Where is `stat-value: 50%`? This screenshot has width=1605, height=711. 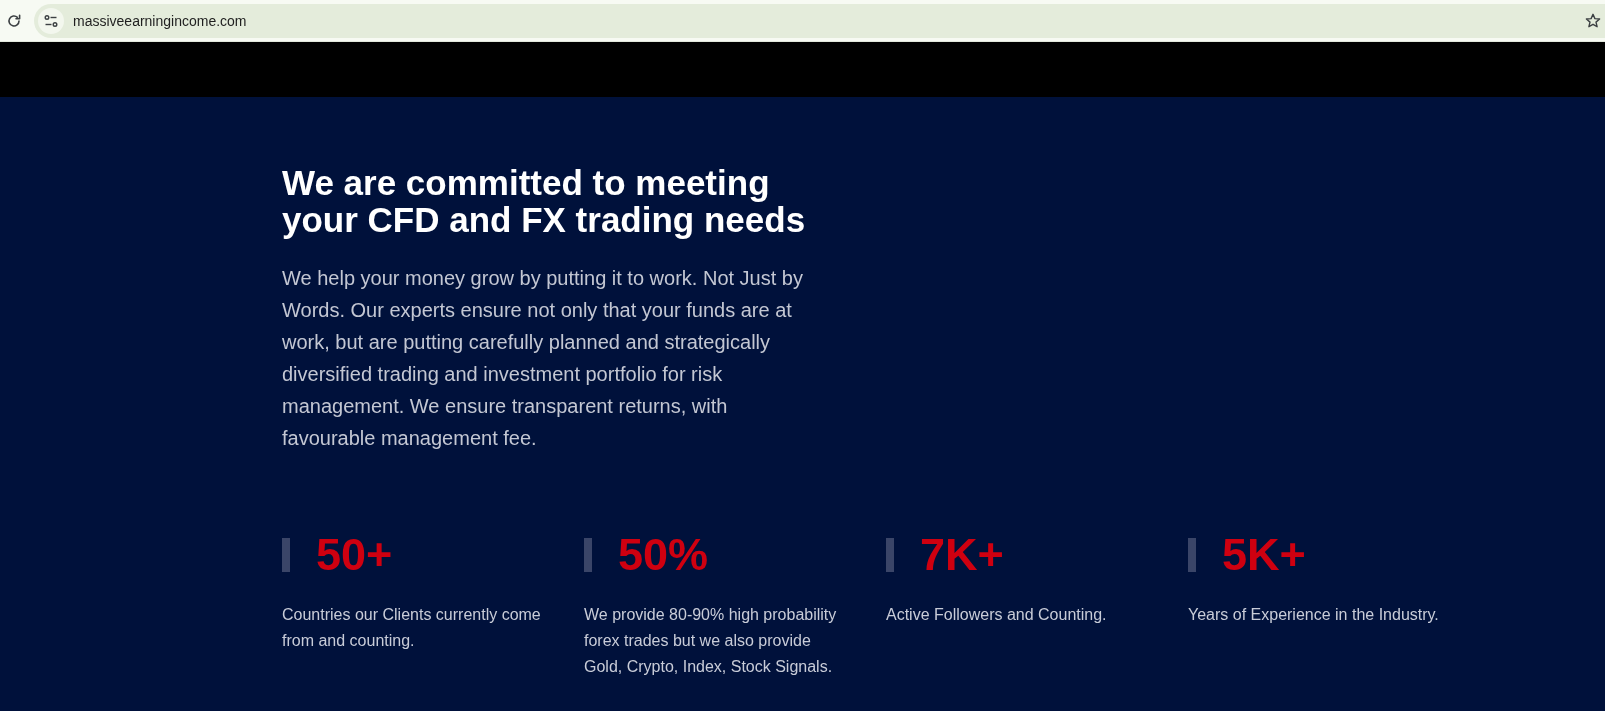 stat-value: 50% is located at coordinates (663, 555).